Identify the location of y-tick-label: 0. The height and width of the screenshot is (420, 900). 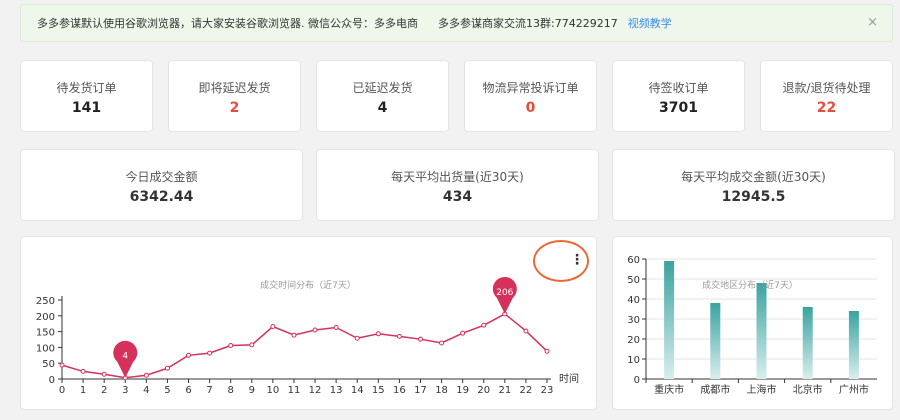
(52, 380).